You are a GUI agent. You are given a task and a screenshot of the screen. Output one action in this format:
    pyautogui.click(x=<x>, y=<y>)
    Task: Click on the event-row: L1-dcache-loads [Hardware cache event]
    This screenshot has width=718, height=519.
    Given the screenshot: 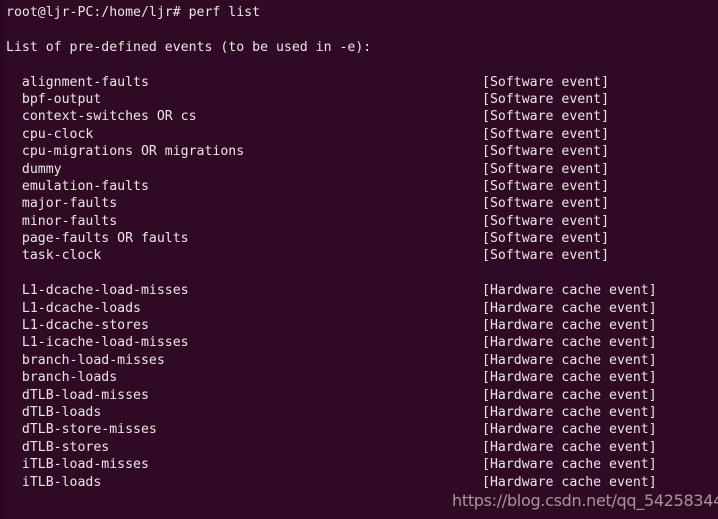 What is the action you would take?
    pyautogui.click(x=362, y=308)
    